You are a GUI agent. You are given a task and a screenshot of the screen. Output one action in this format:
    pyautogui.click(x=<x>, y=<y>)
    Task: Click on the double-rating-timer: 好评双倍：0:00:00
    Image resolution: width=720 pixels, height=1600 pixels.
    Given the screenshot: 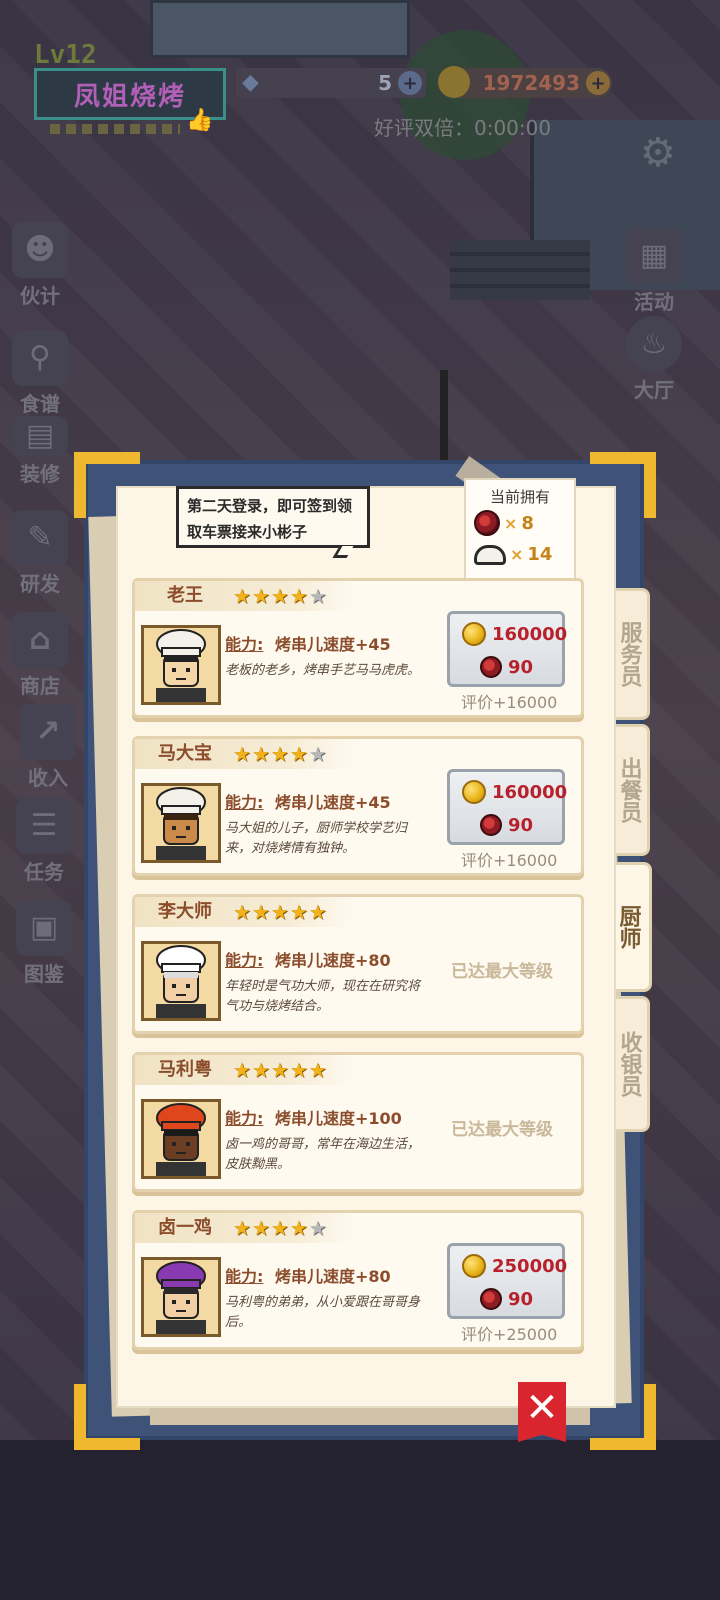 What is the action you would take?
    pyautogui.click(x=462, y=126)
    